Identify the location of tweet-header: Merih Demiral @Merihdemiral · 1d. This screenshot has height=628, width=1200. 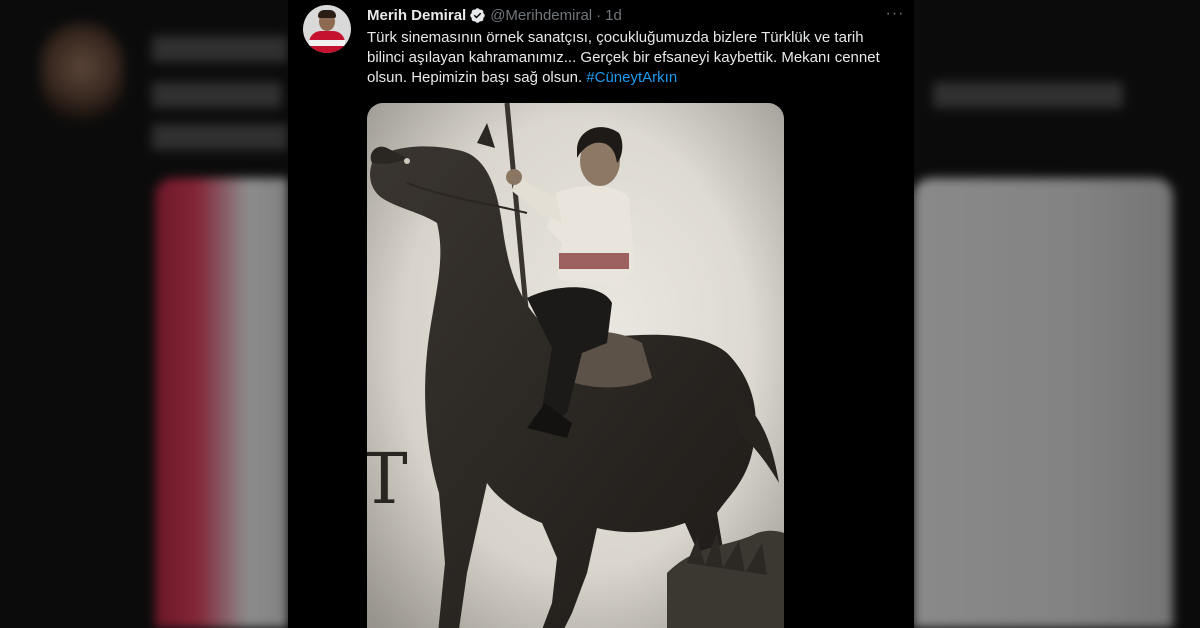
(494, 15).